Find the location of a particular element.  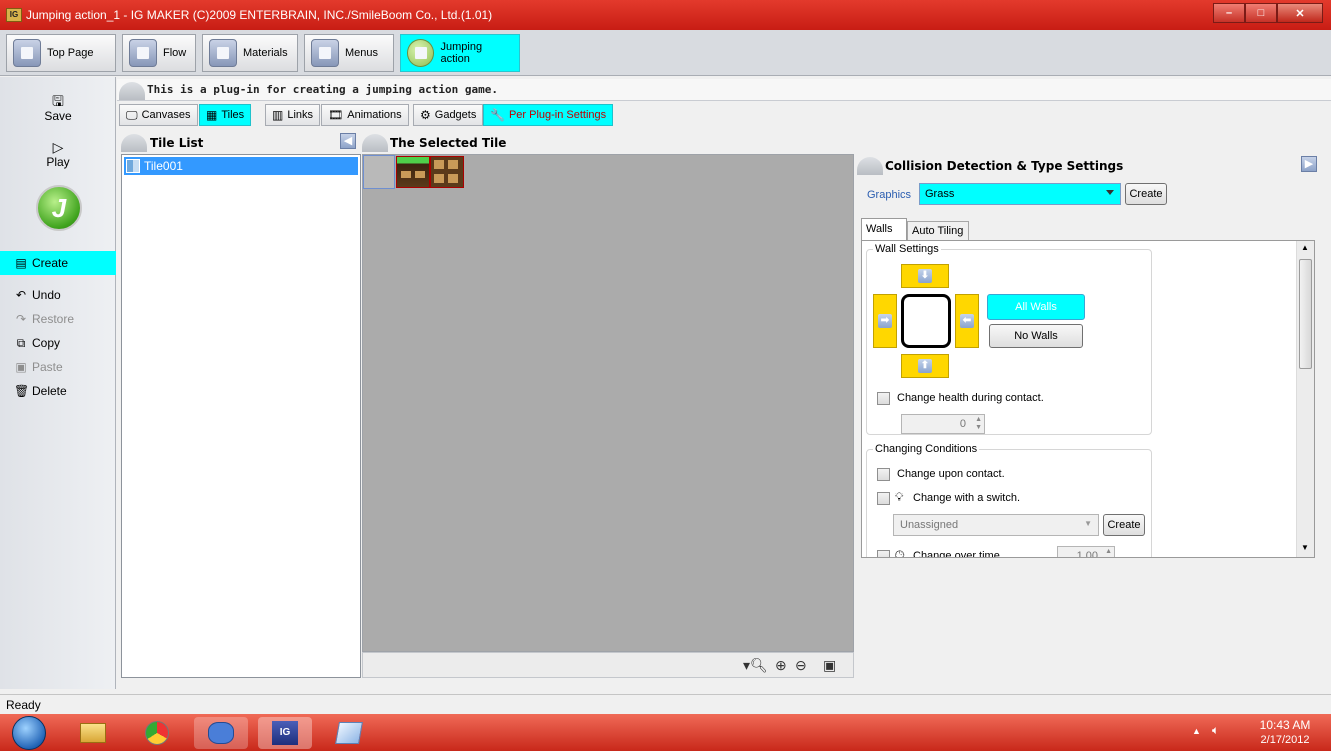

tab-links: ▥ Links is located at coordinates (293, 115).